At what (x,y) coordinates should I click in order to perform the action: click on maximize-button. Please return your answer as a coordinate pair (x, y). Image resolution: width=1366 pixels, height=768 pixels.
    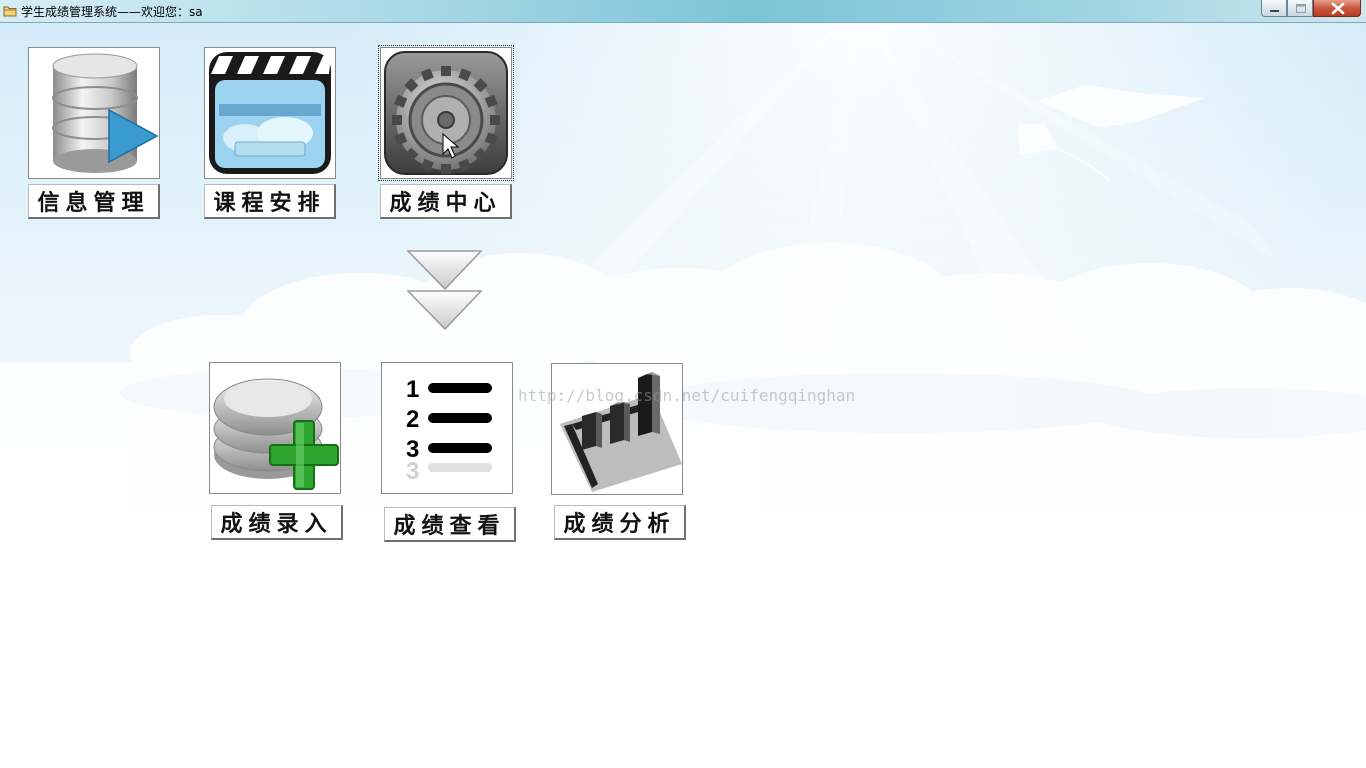
    Looking at the image, I should click on (1300, 8).